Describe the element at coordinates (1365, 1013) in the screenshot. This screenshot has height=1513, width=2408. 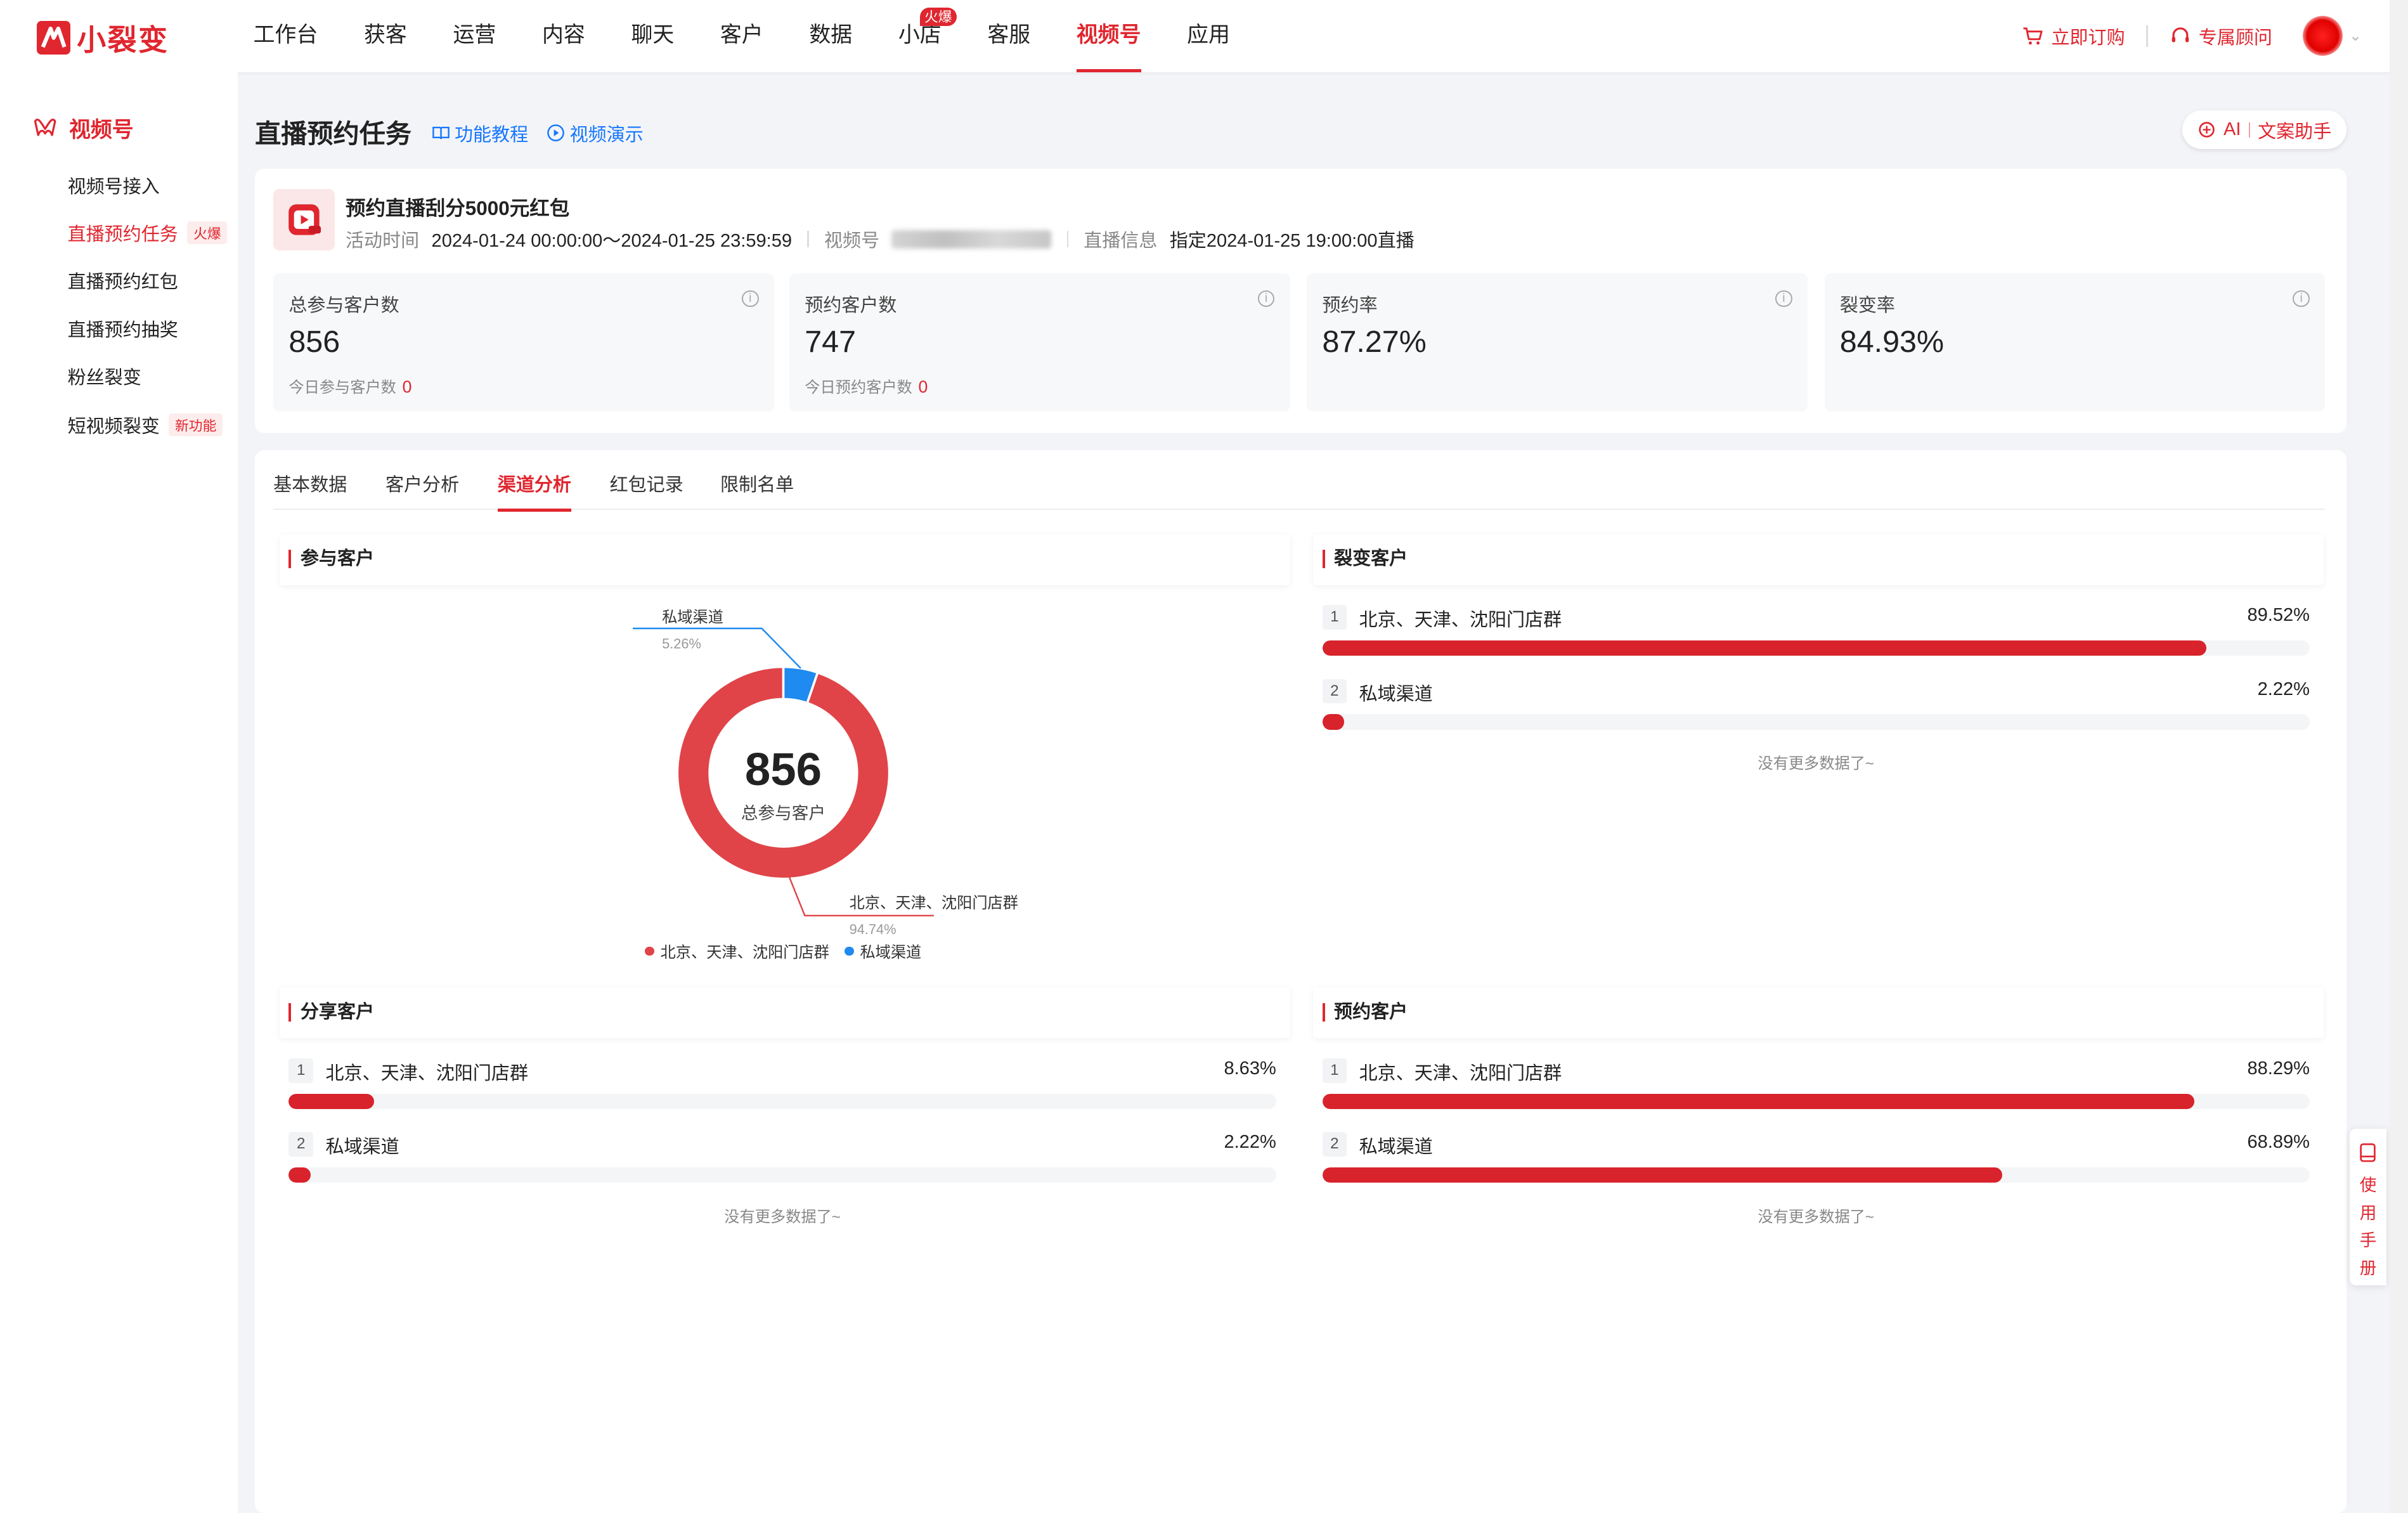
I see `panel-title: 预约客户` at that location.